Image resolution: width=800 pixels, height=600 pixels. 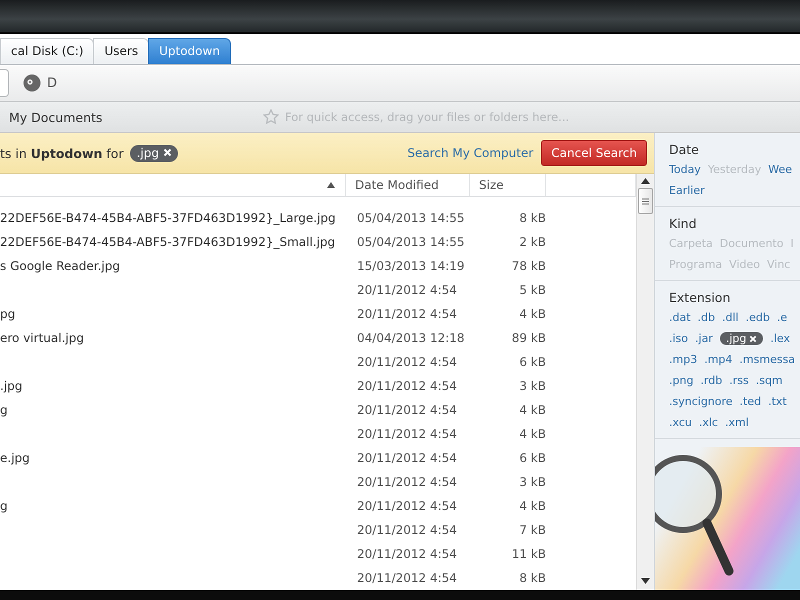 What do you see at coordinates (32, 83) in the screenshot?
I see `disc-icon` at bounding box center [32, 83].